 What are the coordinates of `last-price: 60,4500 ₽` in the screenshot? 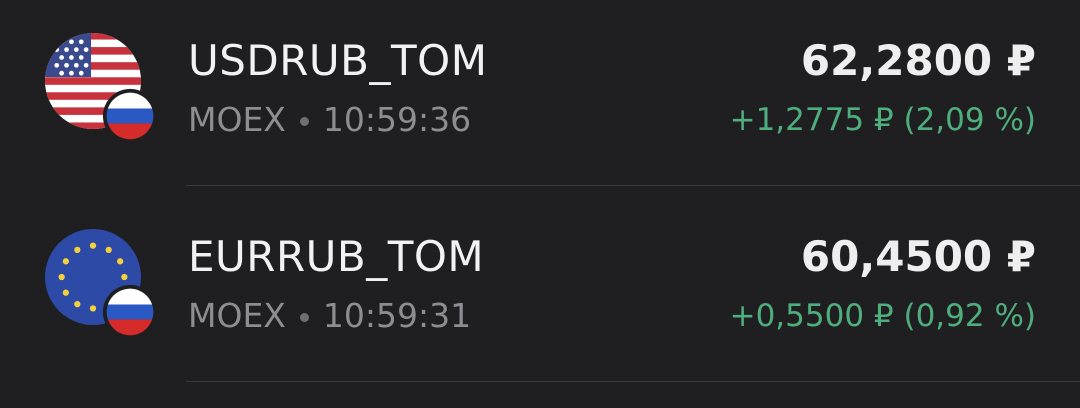 It's located at (918, 256).